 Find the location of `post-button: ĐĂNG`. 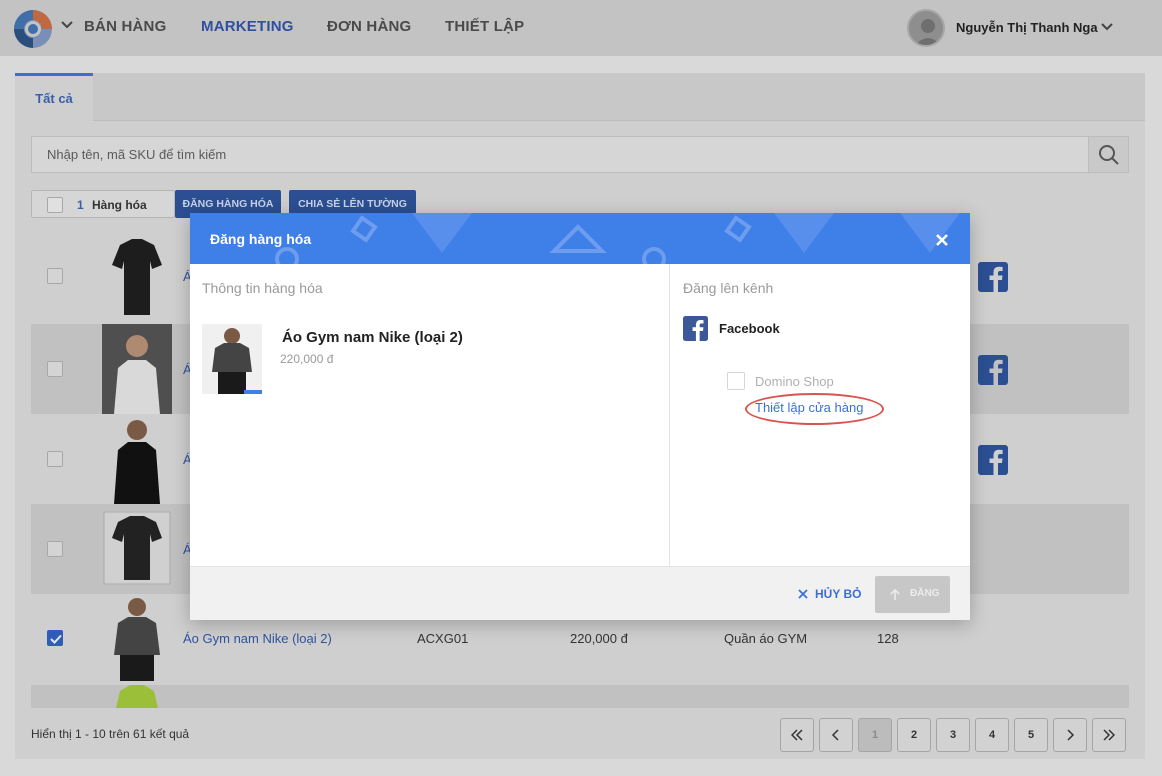

post-button: ĐĂNG is located at coordinates (912, 594).